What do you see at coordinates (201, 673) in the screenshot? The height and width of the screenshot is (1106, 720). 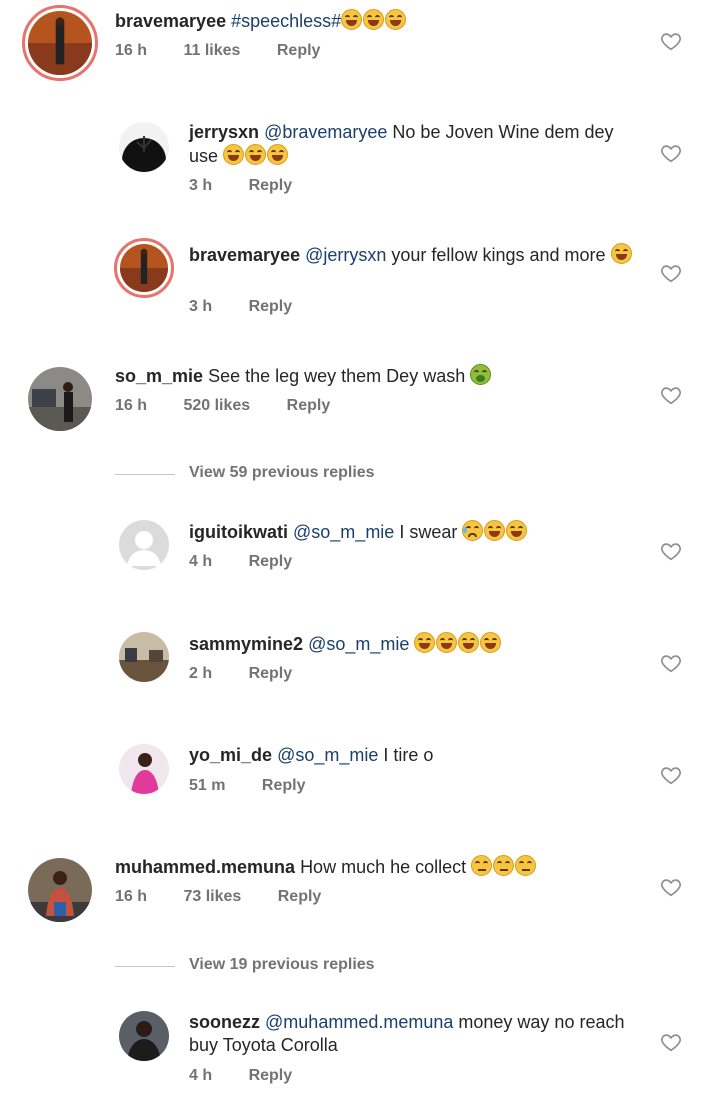 I see `comment-time: 2 h` at bounding box center [201, 673].